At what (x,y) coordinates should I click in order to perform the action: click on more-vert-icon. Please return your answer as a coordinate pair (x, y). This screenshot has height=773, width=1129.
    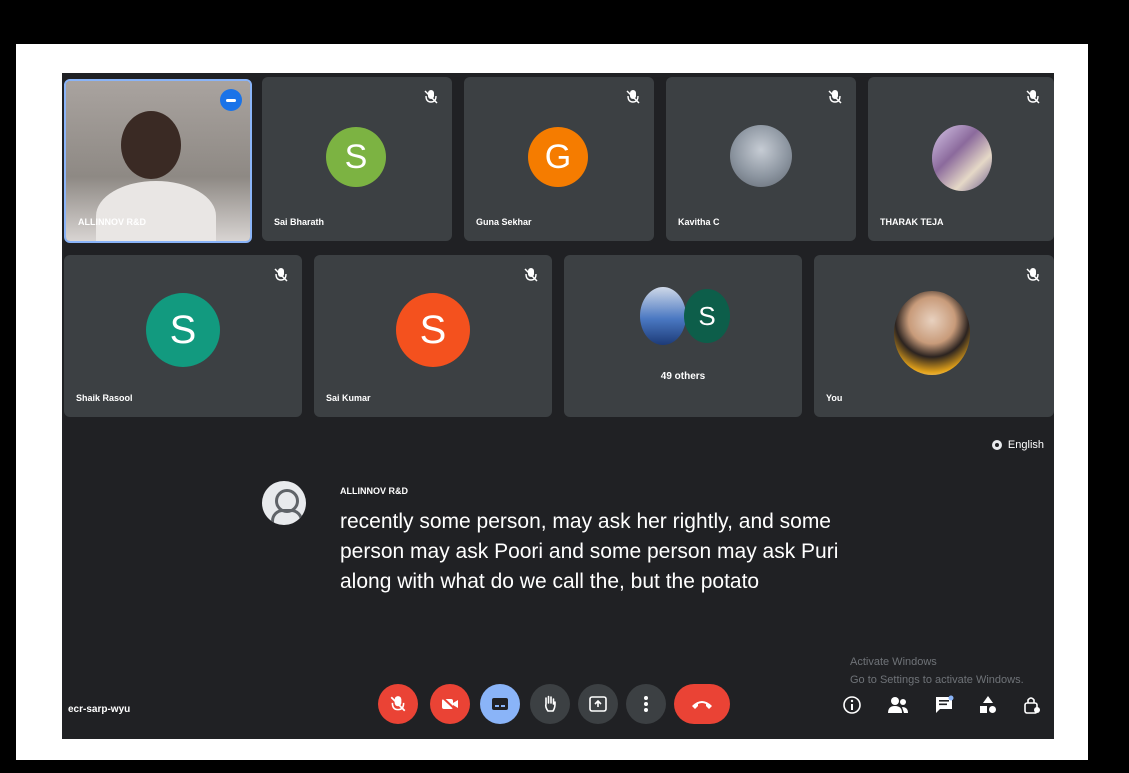
    Looking at the image, I should click on (646, 704).